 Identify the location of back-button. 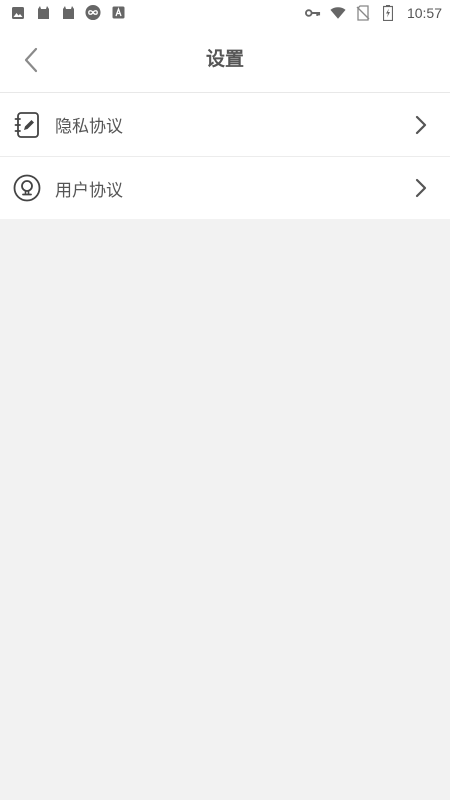
(31, 62).